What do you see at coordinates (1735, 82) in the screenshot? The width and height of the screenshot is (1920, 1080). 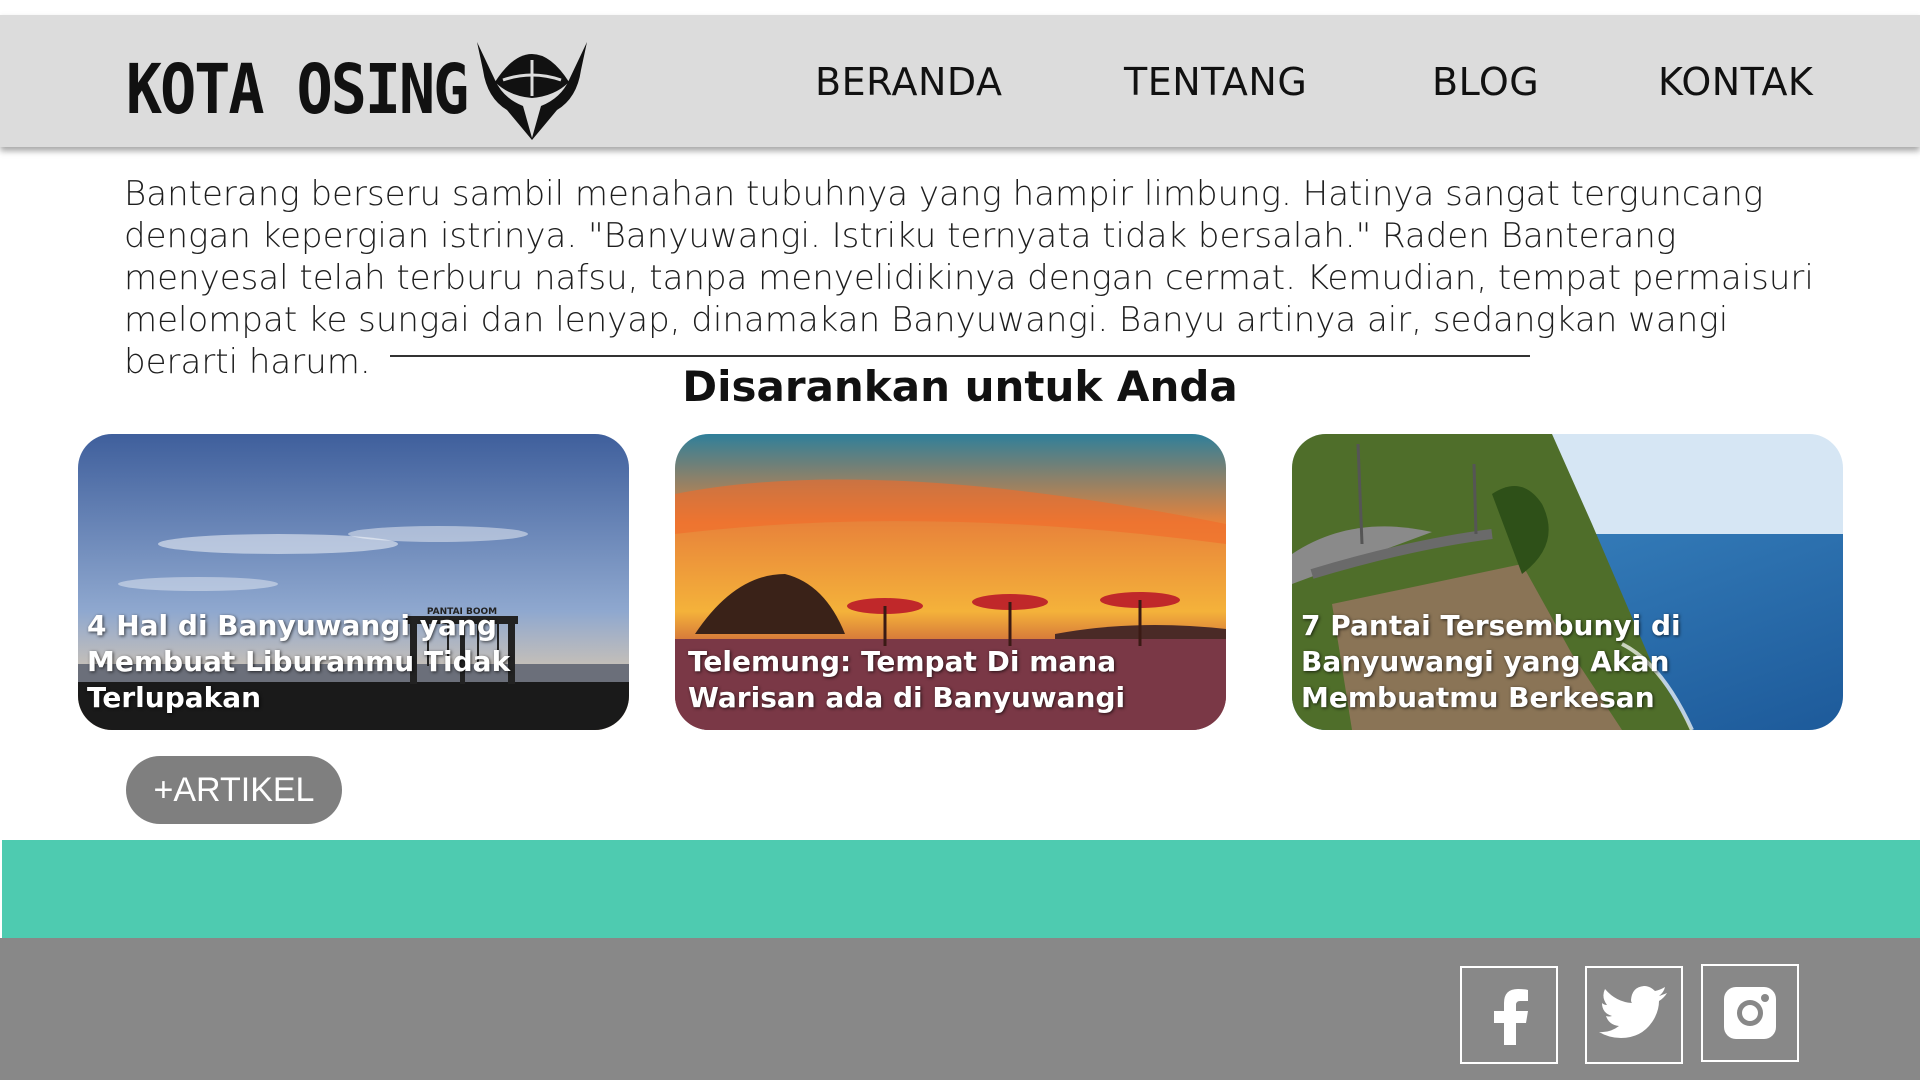 I see `nav-kontak: KONTAK` at bounding box center [1735, 82].